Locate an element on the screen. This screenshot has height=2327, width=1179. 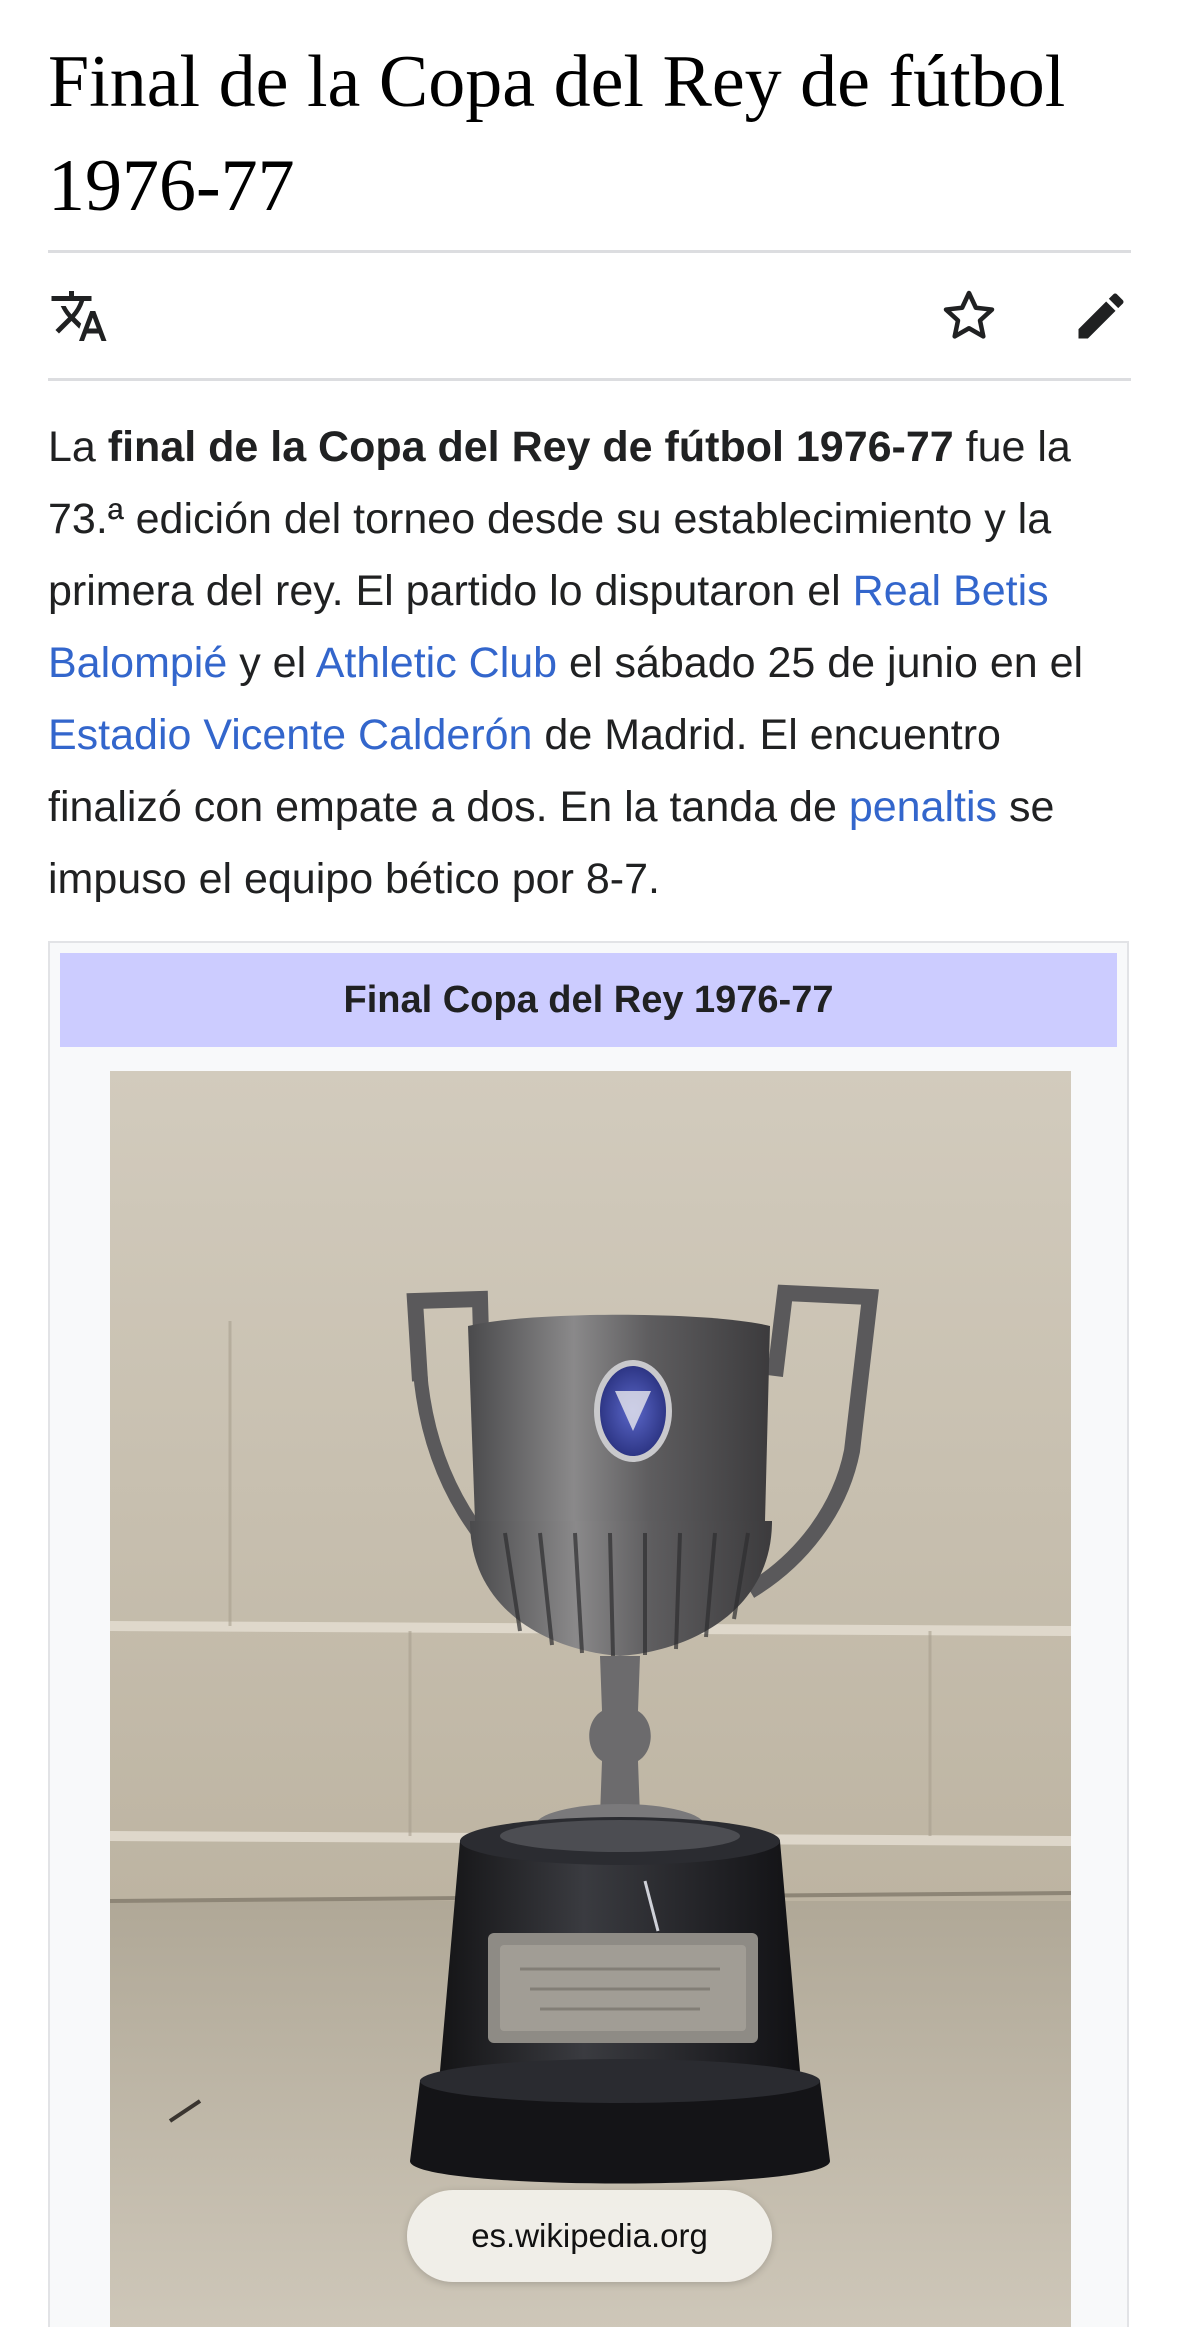
star-icon is located at coordinates (969, 314).